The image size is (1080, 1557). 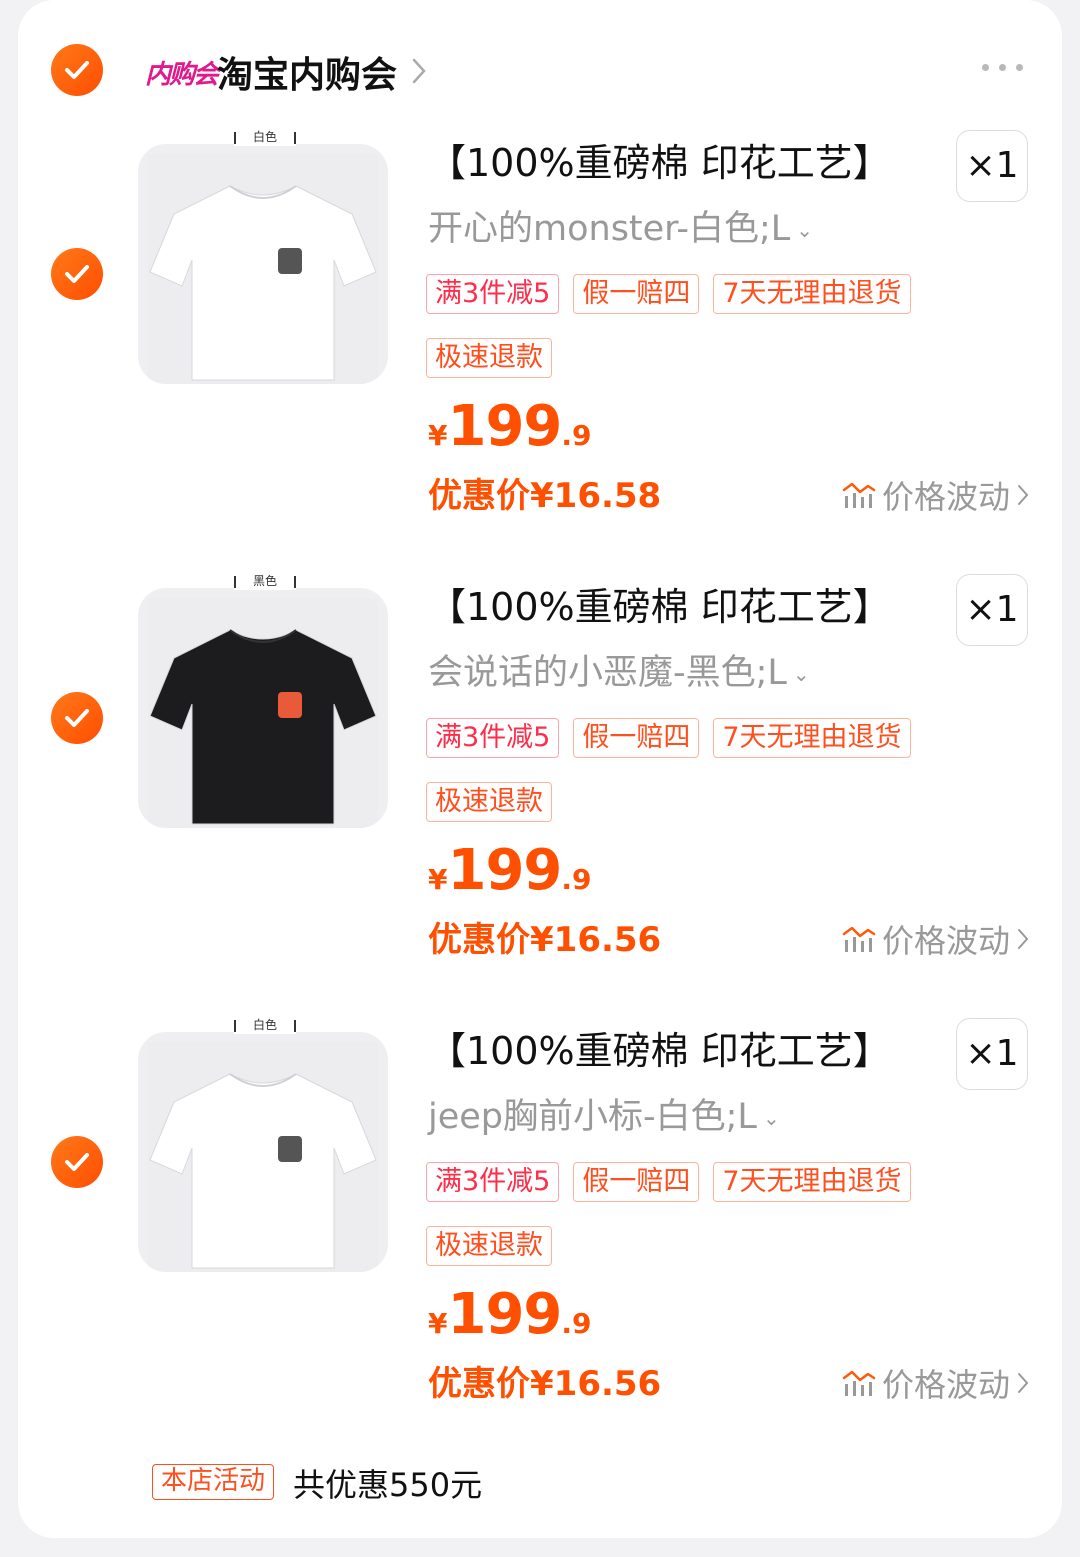 I want to click on product-color-label: 黑色, so click(x=265, y=582).